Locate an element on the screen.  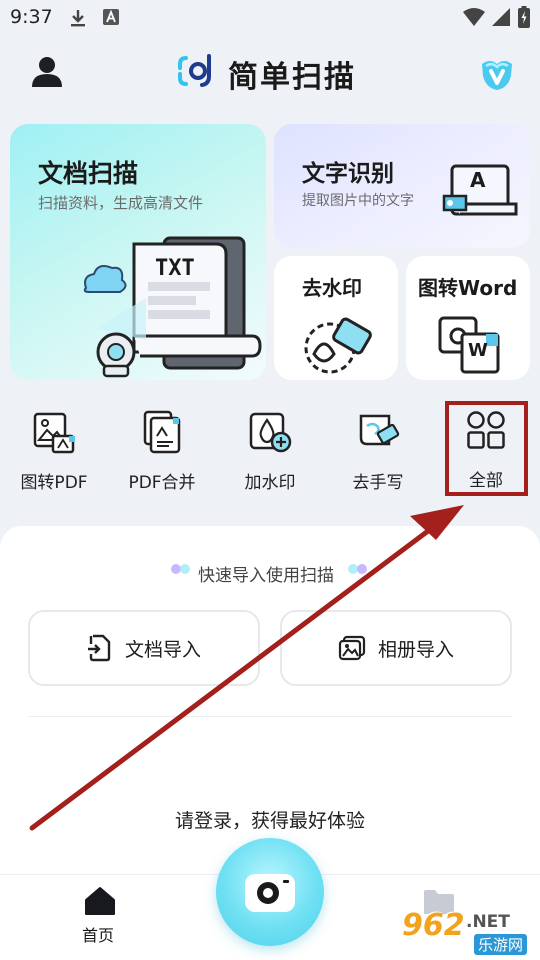
album-icon is located at coordinates (352, 648).